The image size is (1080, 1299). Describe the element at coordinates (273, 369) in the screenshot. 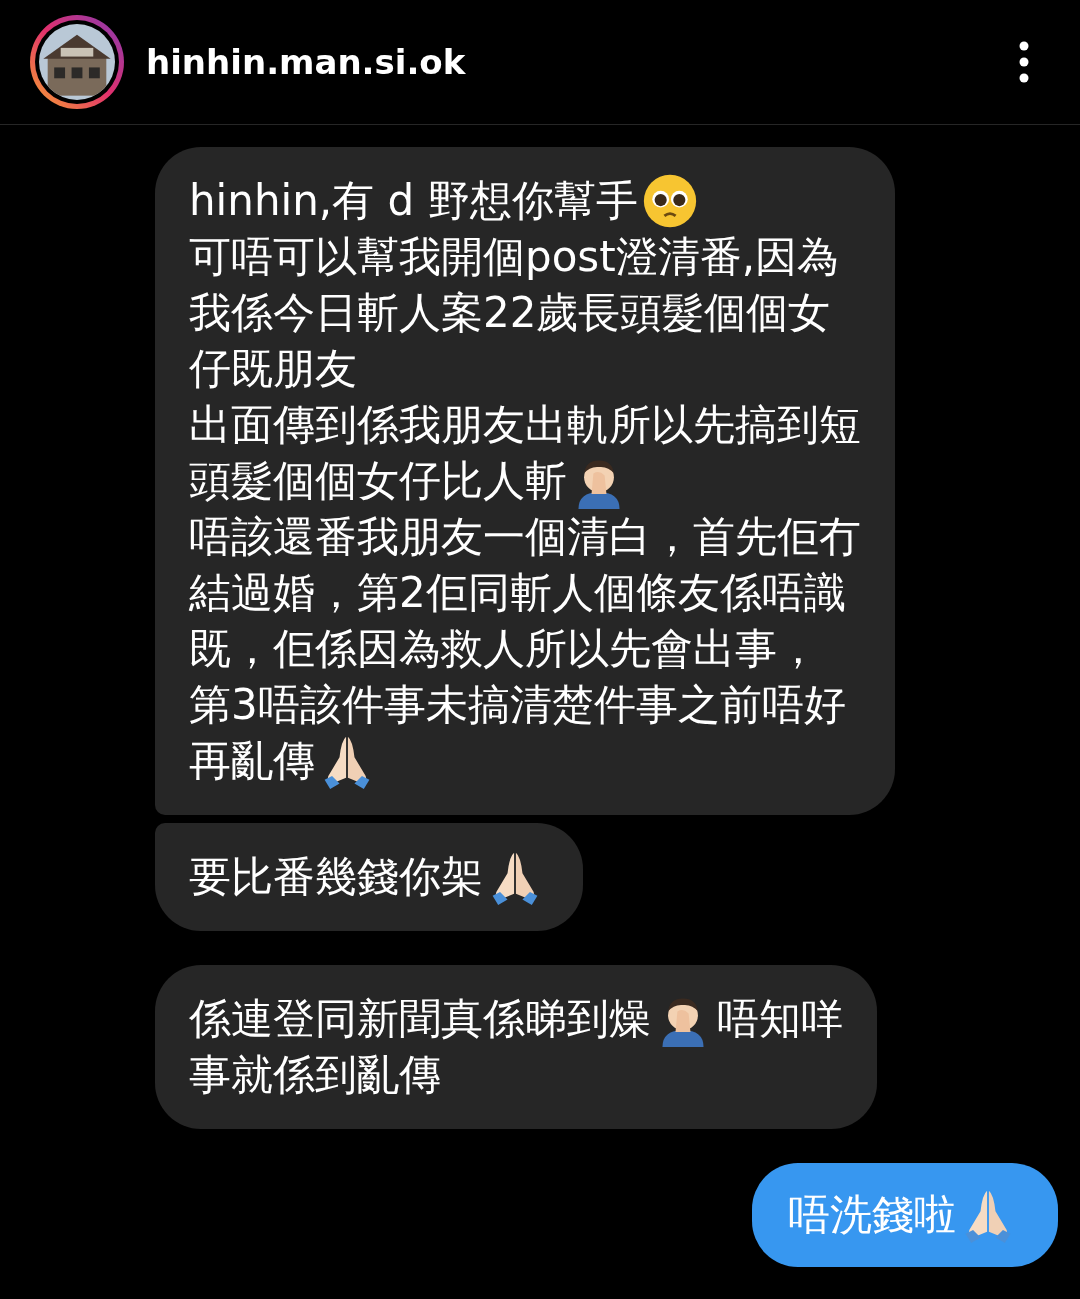

I see `message-text: 仔既朋友` at that location.